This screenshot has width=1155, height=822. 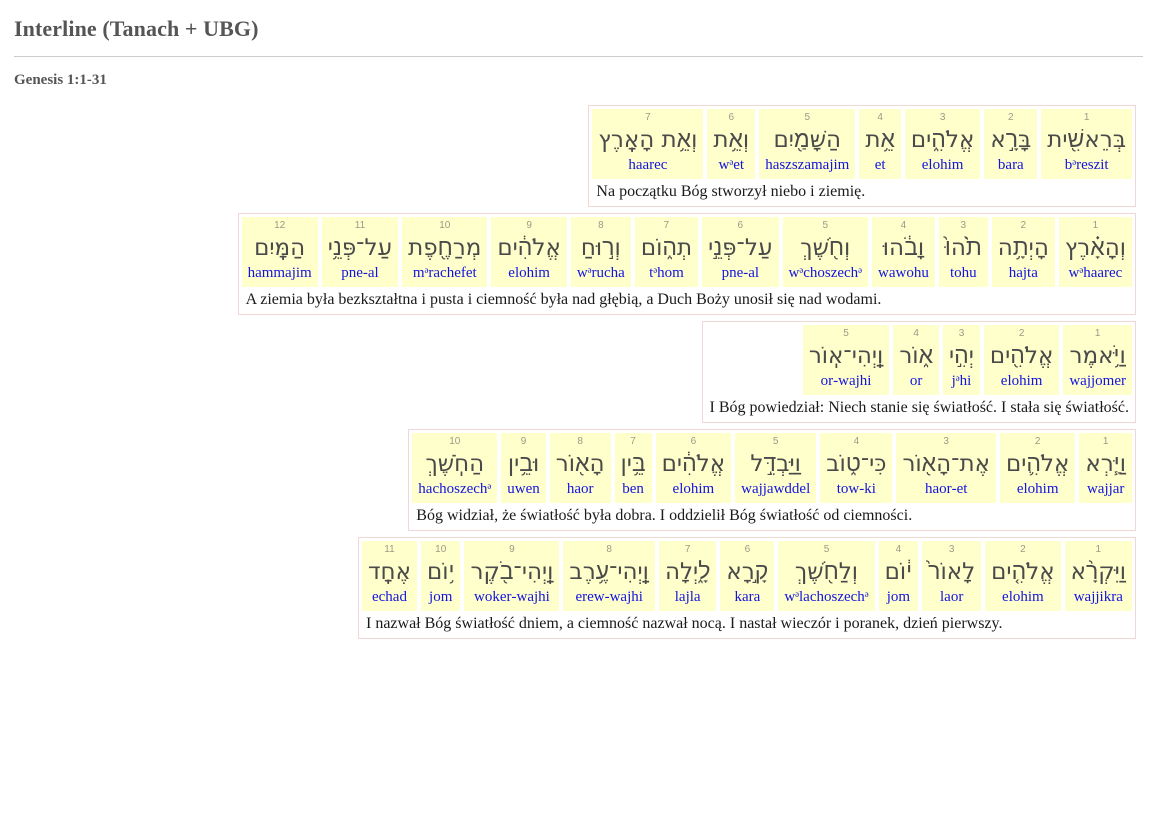 What do you see at coordinates (523, 464) in the screenshot?
I see `word-hebrew: וּבֵ֥ין` at bounding box center [523, 464].